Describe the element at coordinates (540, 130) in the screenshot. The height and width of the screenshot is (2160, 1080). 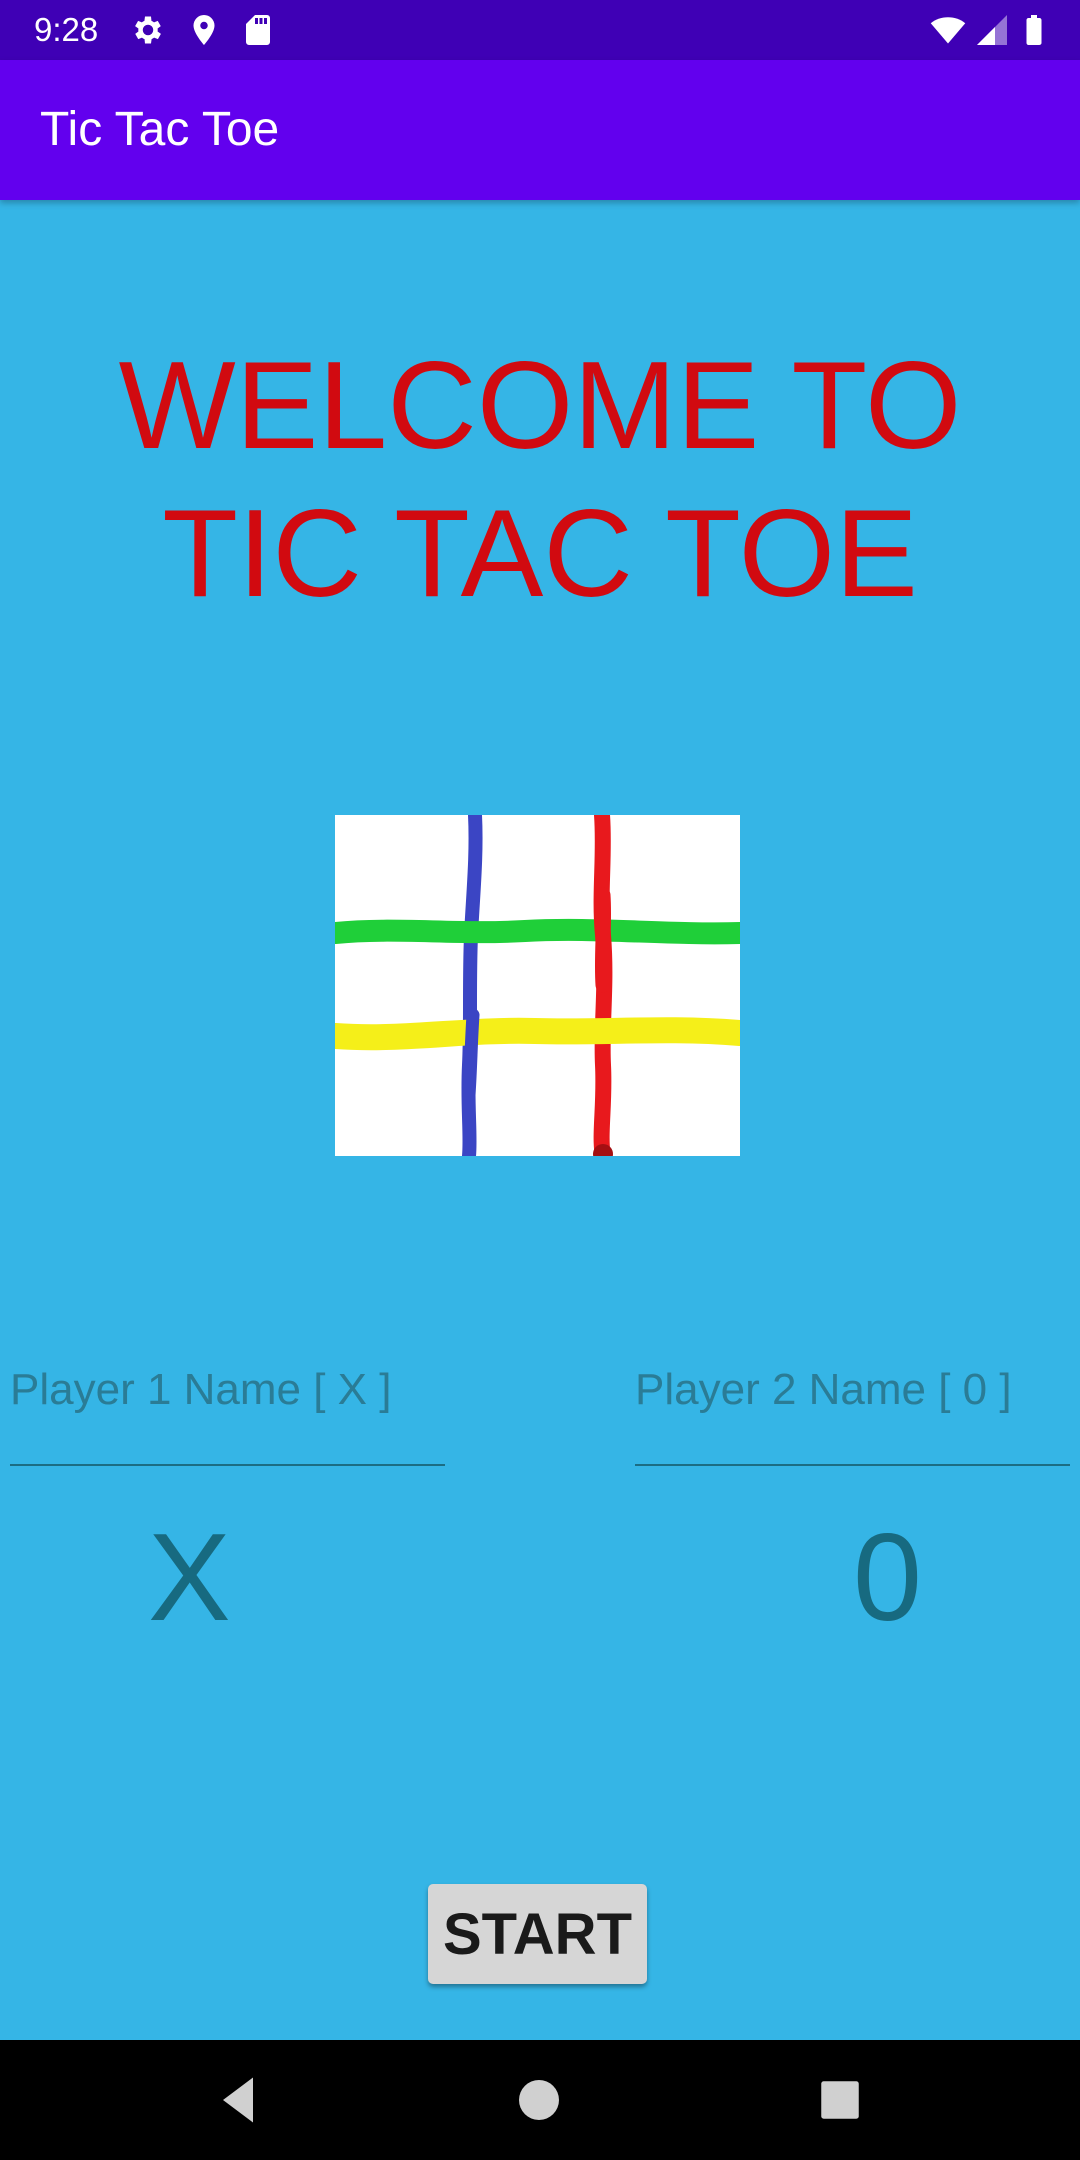
I see `app-bar: Tic Tac Toe` at that location.